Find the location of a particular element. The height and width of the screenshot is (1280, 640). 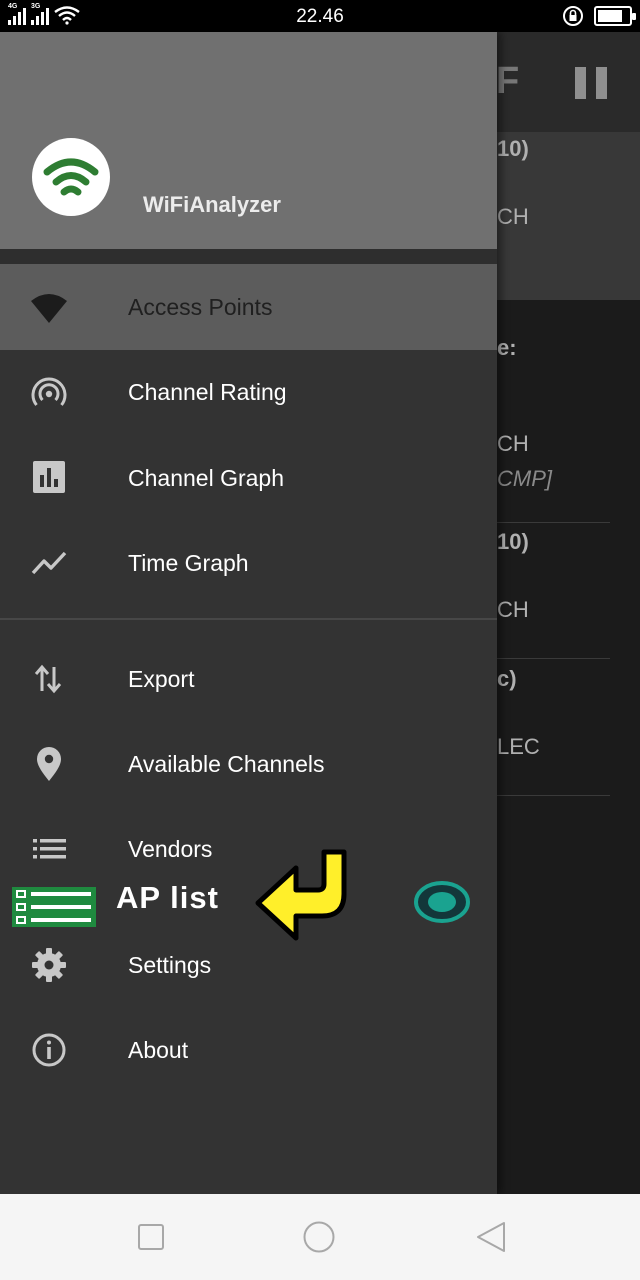

wifi-tethering-icon is located at coordinates (49, 391).